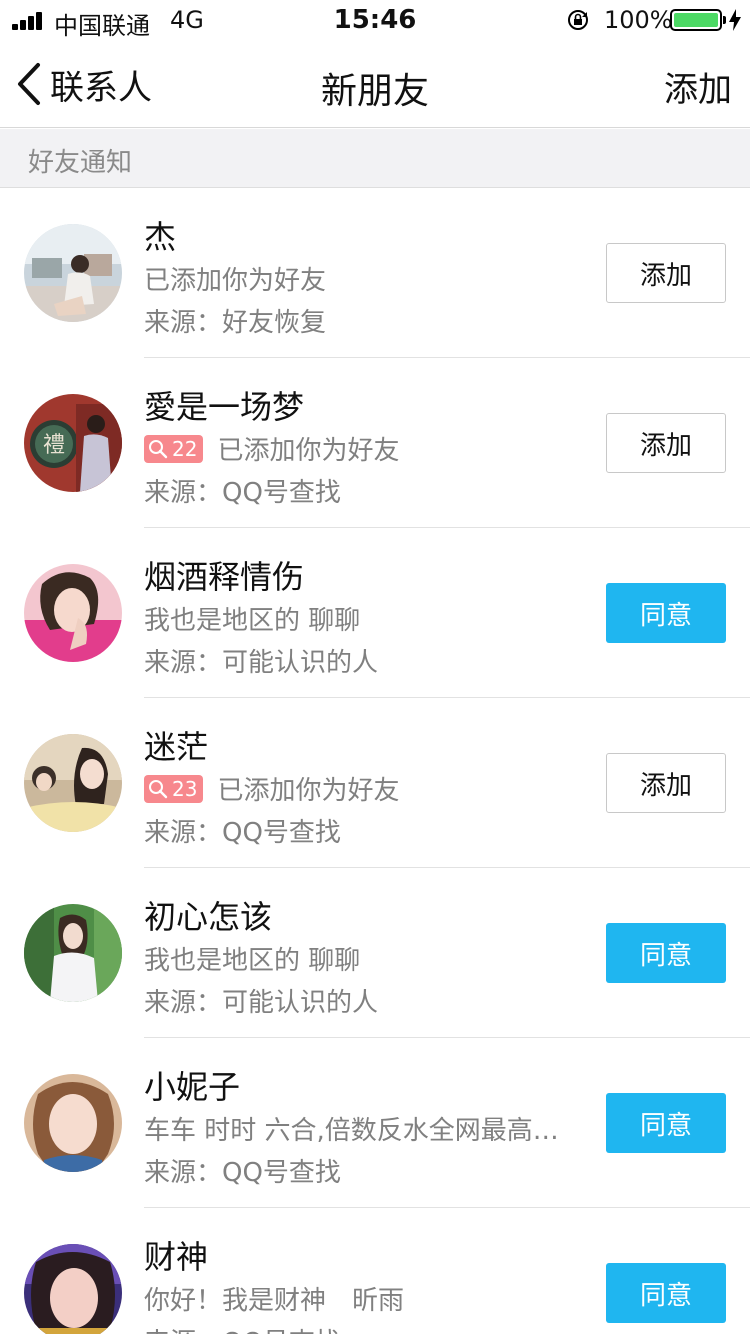 The height and width of the screenshot is (1334, 750). What do you see at coordinates (80, 163) in the screenshot?
I see `section-title: 好友通知` at bounding box center [80, 163].